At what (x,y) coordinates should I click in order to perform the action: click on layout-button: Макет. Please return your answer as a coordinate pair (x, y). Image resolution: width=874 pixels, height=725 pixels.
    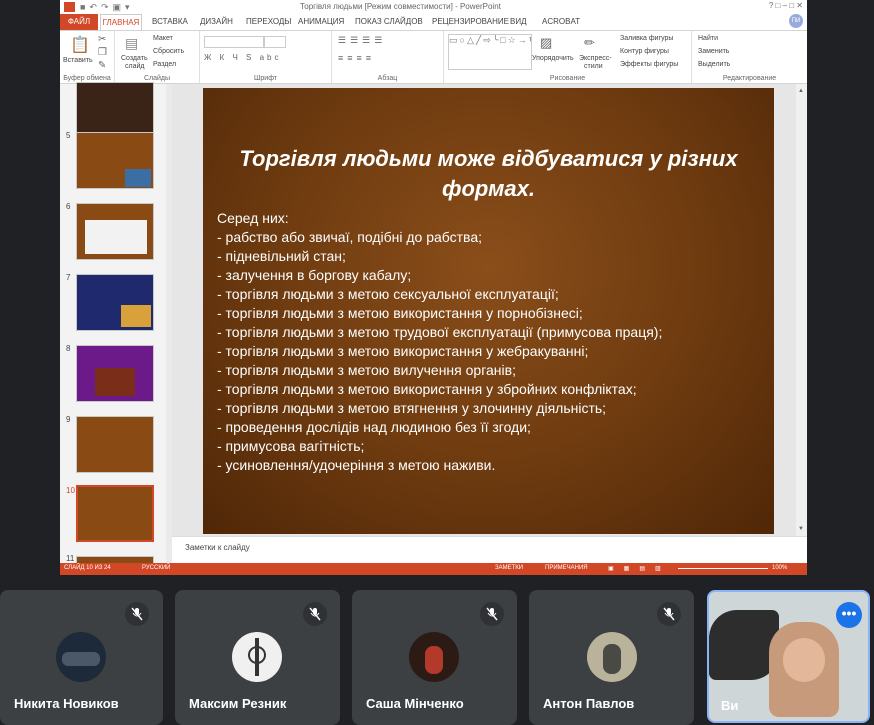
    Looking at the image, I should click on (163, 38).